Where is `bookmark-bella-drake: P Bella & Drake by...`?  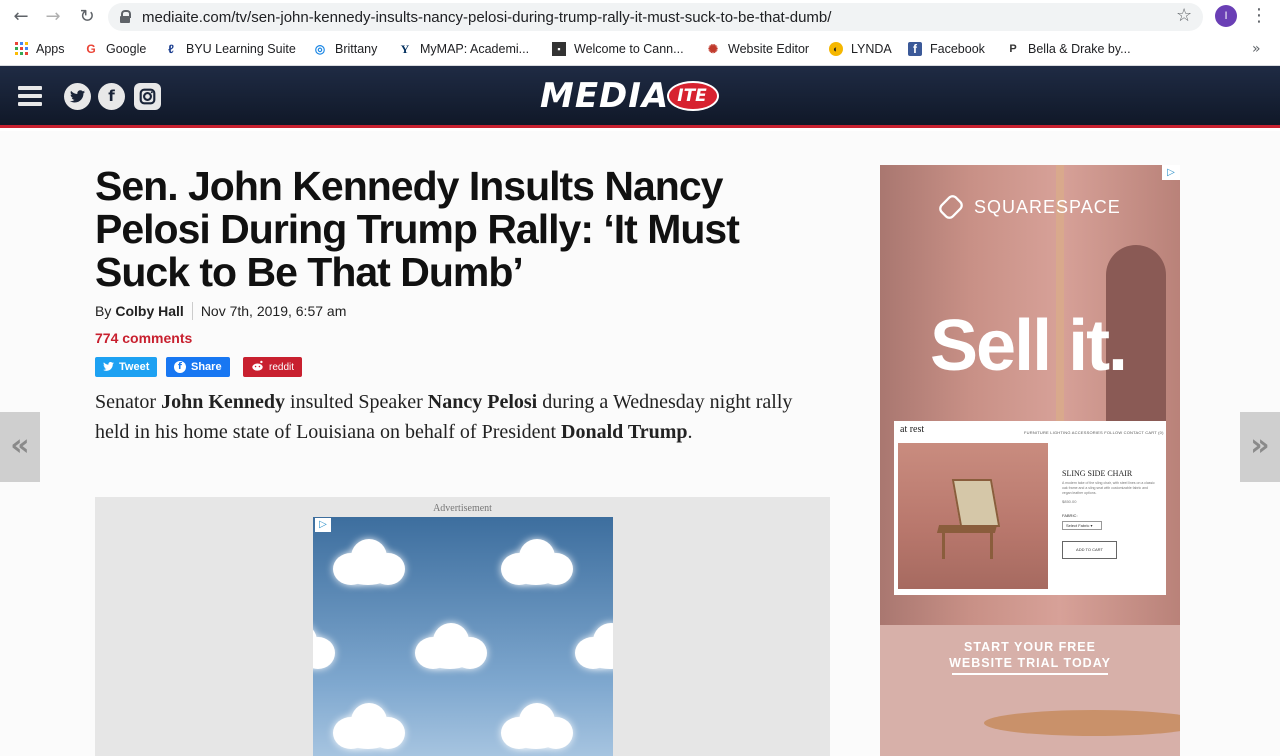 bookmark-bella-drake: P Bella & Drake by... is located at coordinates (1068, 49).